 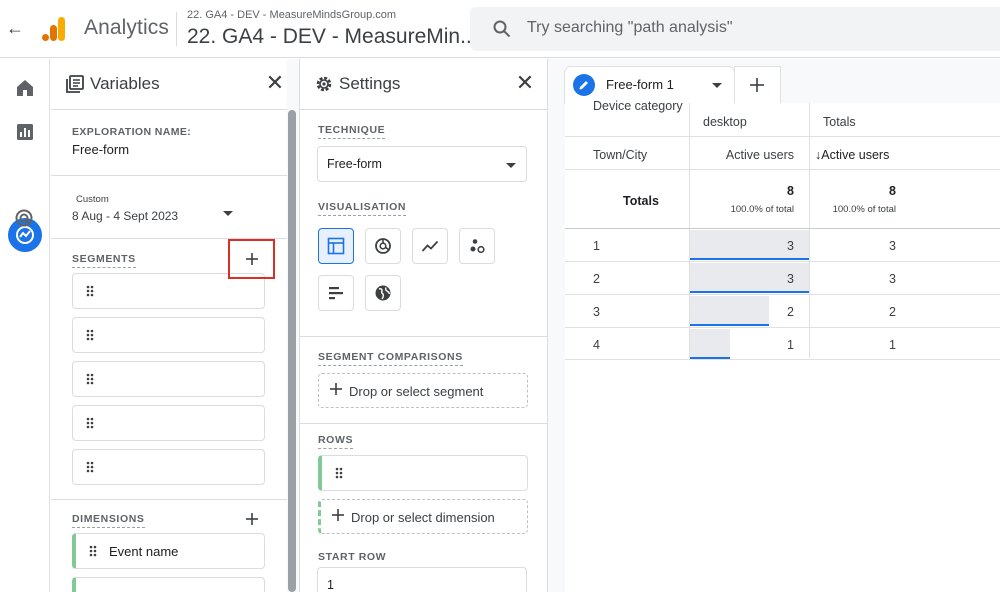 What do you see at coordinates (584, 85) in the screenshot?
I see `tab-edit-icon` at bounding box center [584, 85].